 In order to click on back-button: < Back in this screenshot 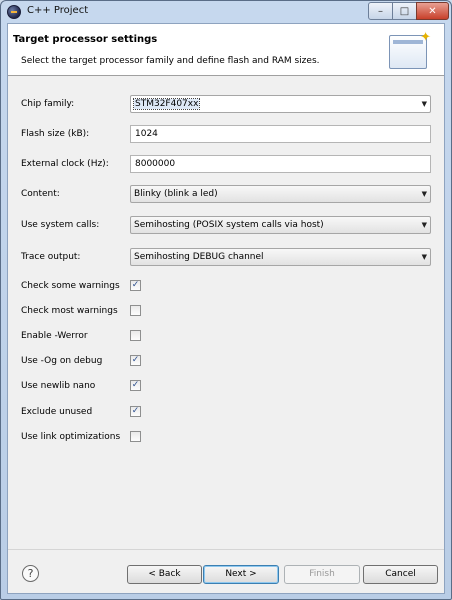, I will do `click(164, 574)`.